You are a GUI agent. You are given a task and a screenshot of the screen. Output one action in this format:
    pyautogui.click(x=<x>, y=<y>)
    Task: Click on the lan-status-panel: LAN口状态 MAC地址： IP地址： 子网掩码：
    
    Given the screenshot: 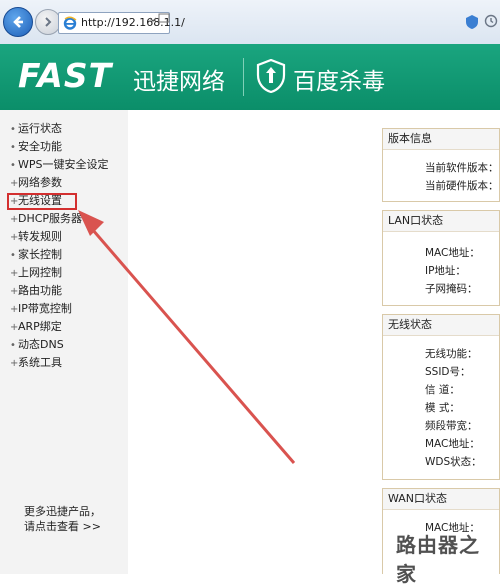 What is the action you would take?
    pyautogui.click(x=441, y=258)
    